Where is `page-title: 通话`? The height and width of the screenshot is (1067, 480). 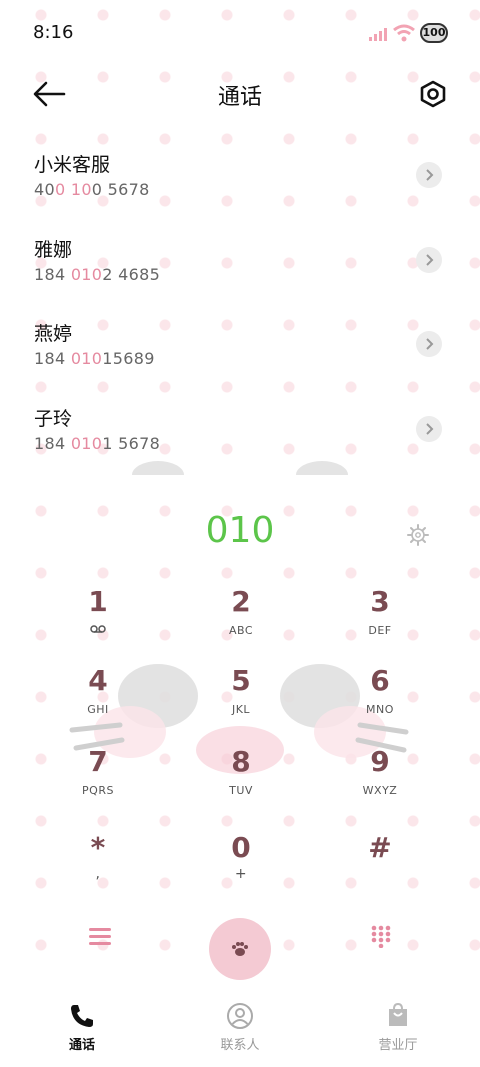 page-title: 通话 is located at coordinates (239, 97).